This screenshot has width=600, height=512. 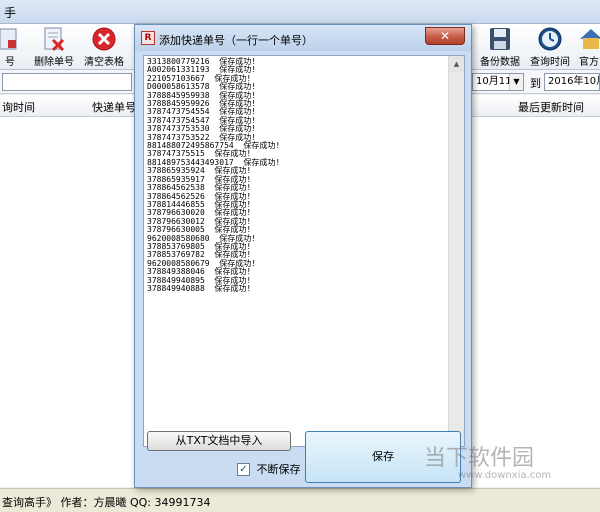 I want to click on main-titlebar: 手, so click(x=300, y=12).